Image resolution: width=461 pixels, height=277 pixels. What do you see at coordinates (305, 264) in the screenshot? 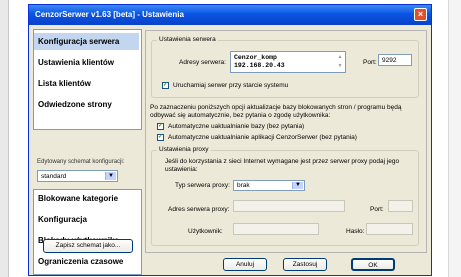
I see `apply-button: Zastosuj` at bounding box center [305, 264].